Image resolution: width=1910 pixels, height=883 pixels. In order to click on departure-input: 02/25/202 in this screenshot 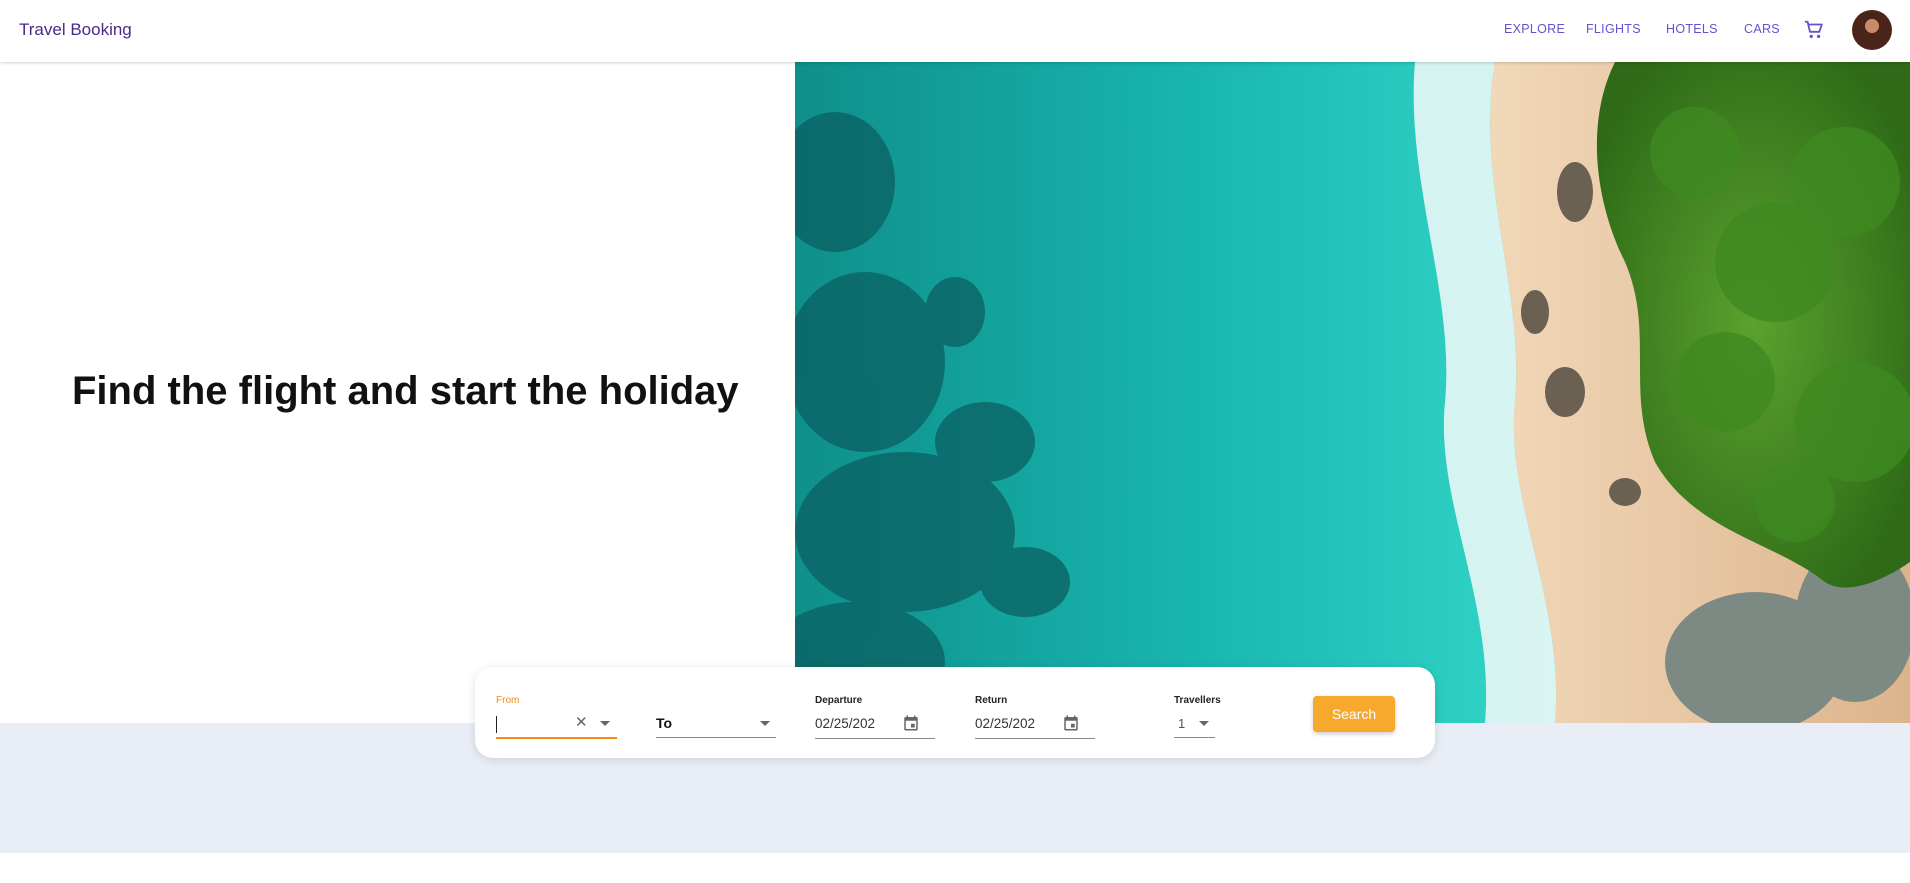, I will do `click(845, 723)`.